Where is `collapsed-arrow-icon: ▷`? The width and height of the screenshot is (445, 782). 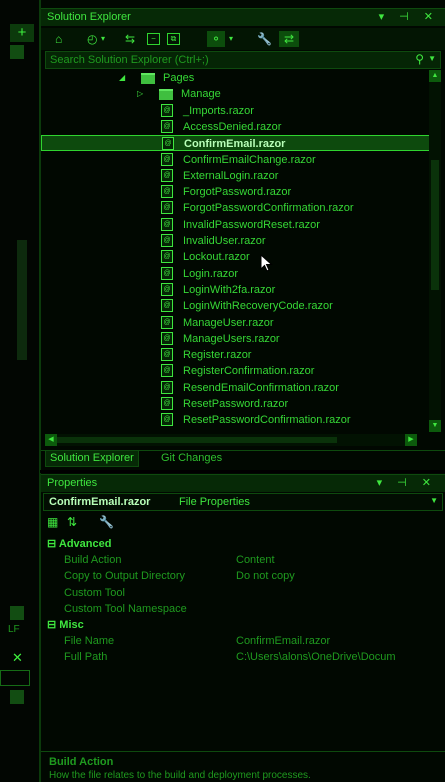 collapsed-arrow-icon: ▷ is located at coordinates (140, 94).